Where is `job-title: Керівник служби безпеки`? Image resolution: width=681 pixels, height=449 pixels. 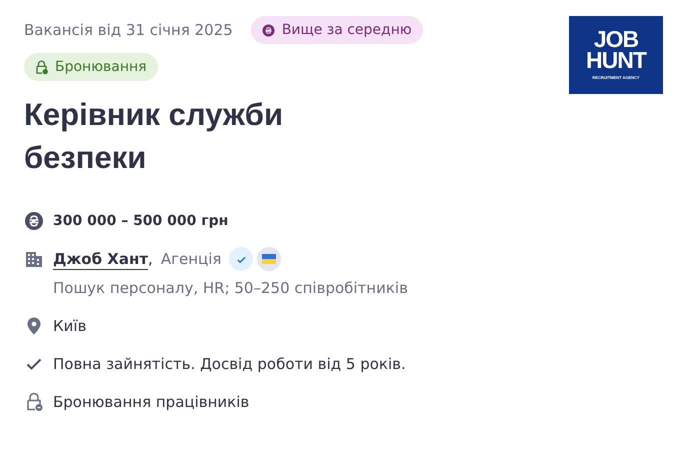 job-title: Керівник служби безпеки is located at coordinates (154, 136).